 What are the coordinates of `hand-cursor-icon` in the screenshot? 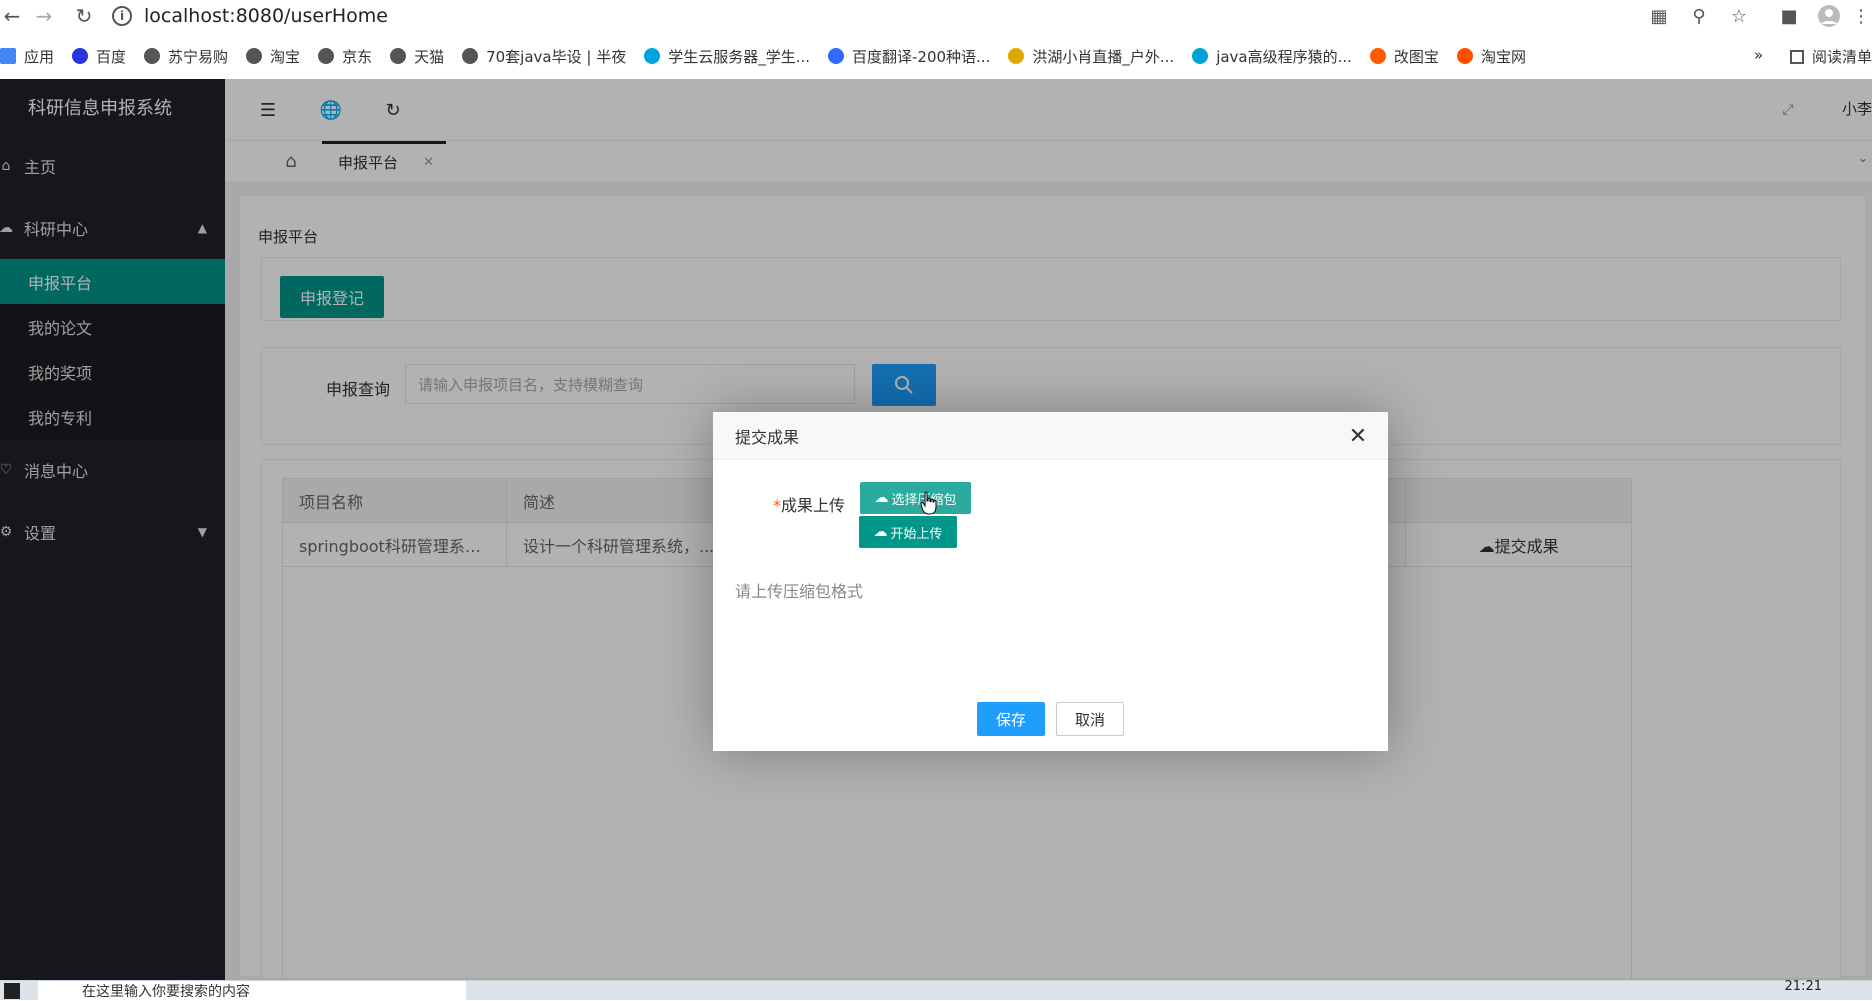 It's located at (928, 503).